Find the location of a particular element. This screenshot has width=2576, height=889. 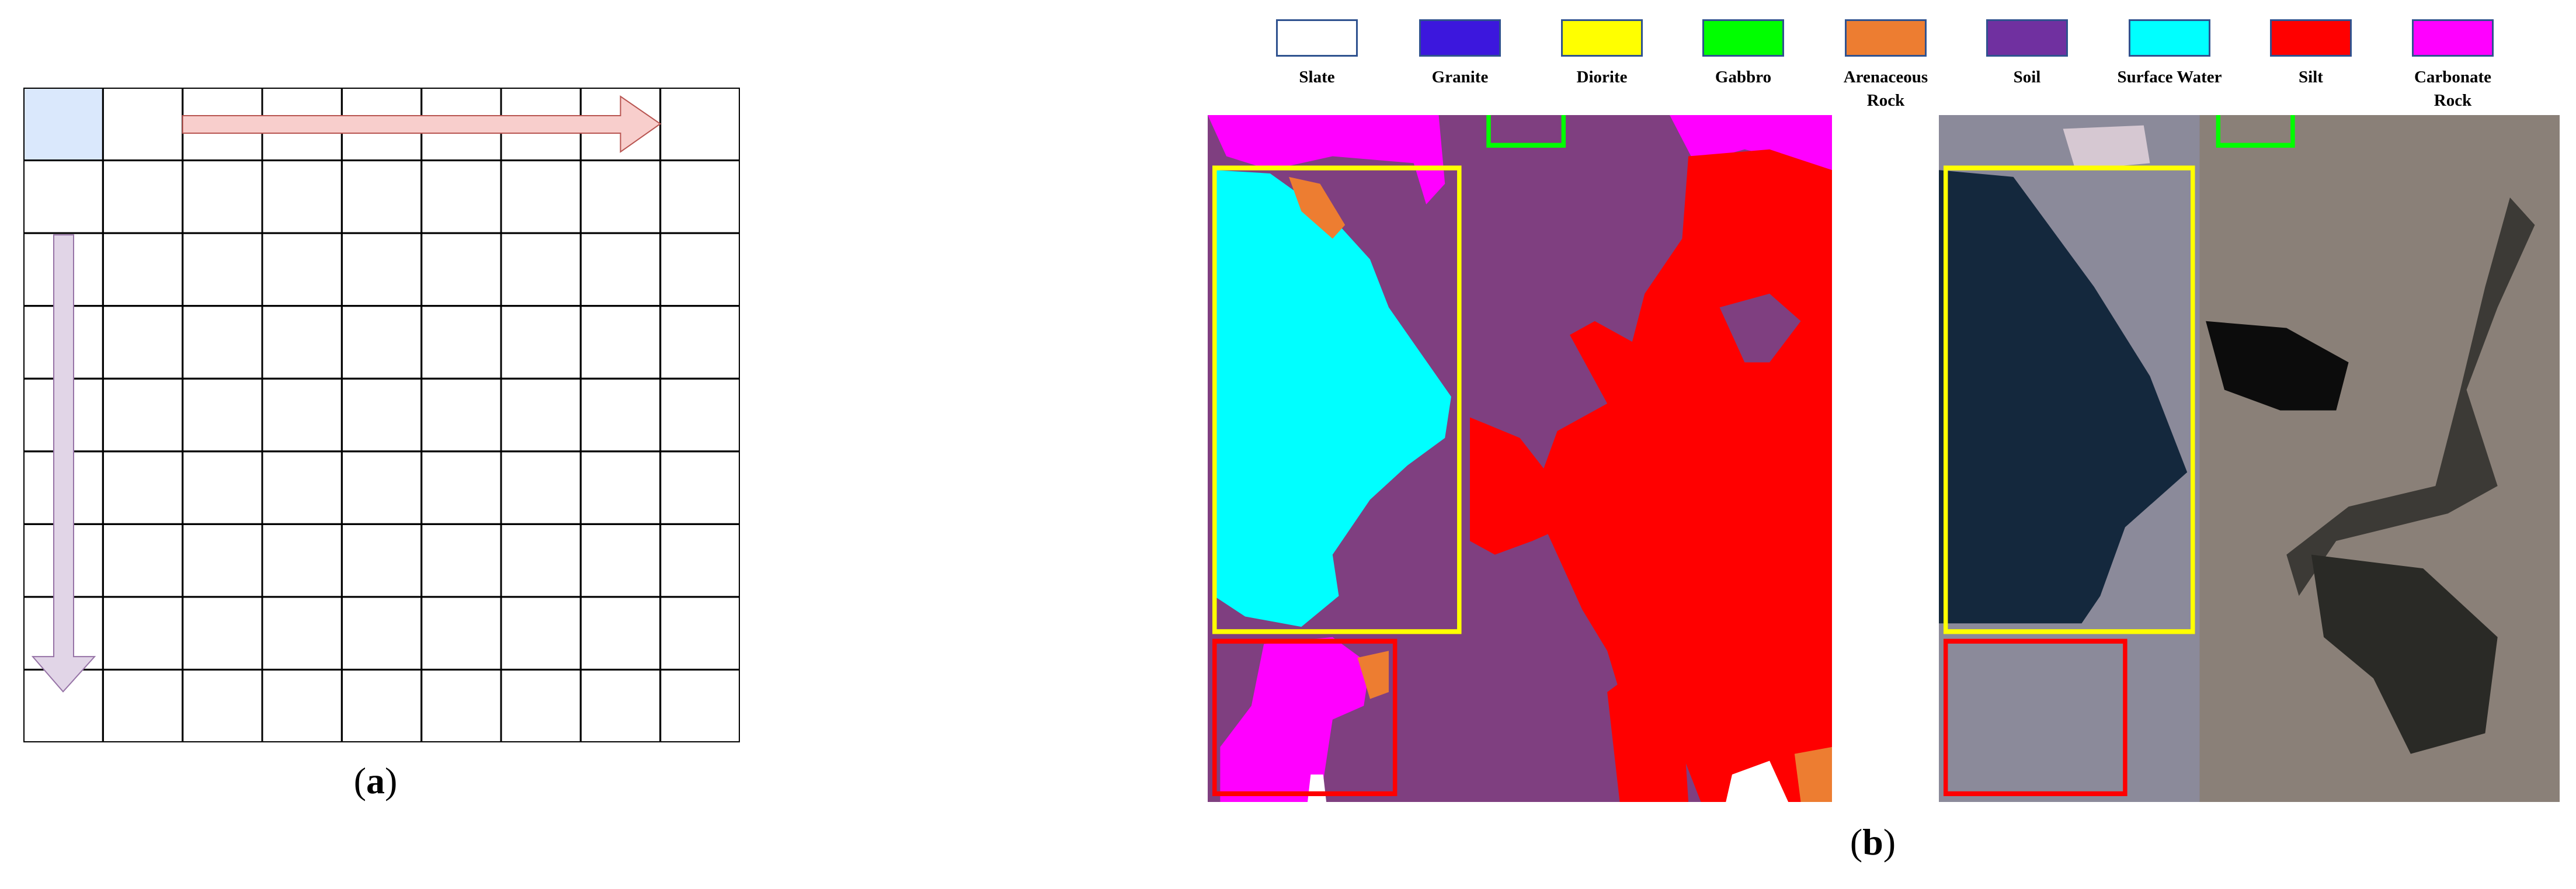

down-arrow-icon is located at coordinates (63, 463).